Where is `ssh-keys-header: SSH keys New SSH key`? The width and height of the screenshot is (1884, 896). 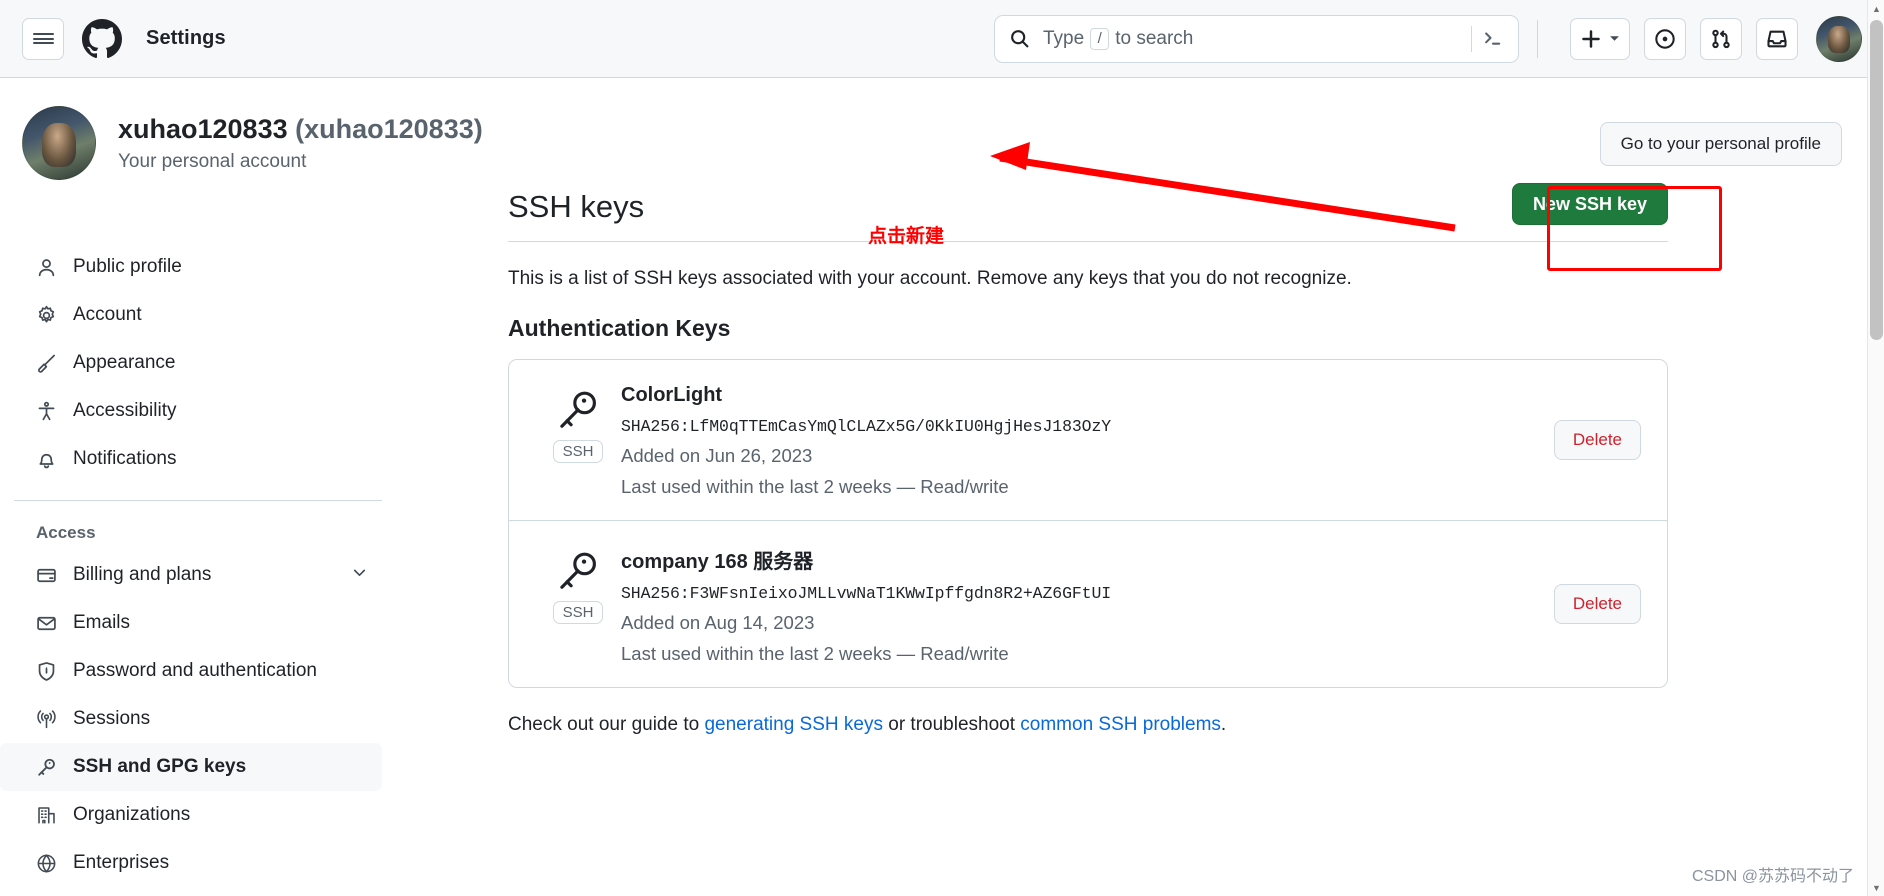
ssh-keys-header: SSH keys New SSH key is located at coordinates (1088, 160).